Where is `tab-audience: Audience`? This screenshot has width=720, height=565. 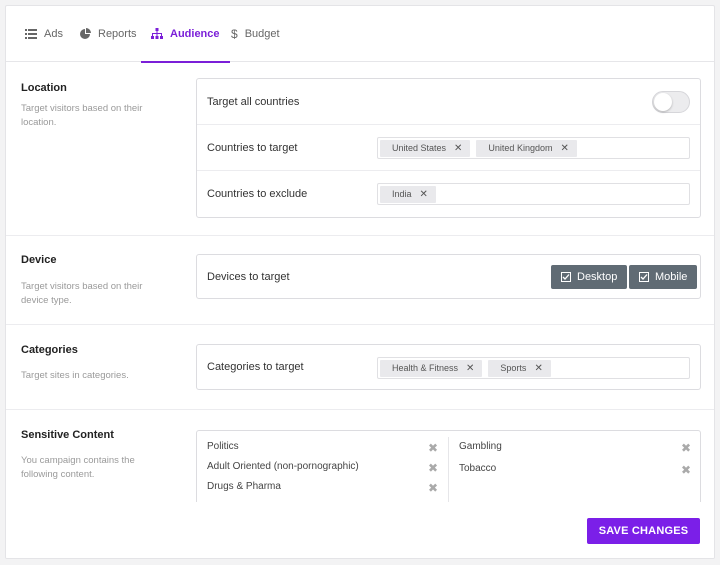
tab-audience: Audience is located at coordinates (185, 34).